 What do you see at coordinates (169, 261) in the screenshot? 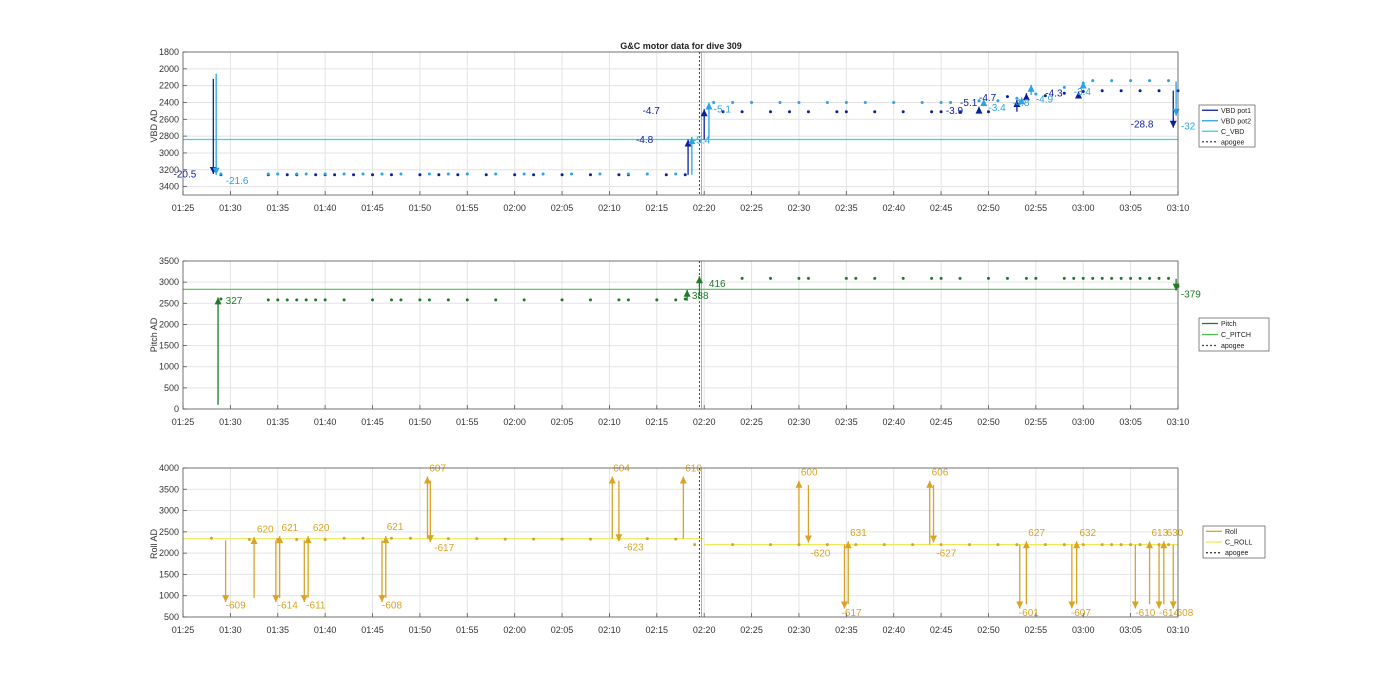
I see `y-tick-label: 3500` at bounding box center [169, 261].